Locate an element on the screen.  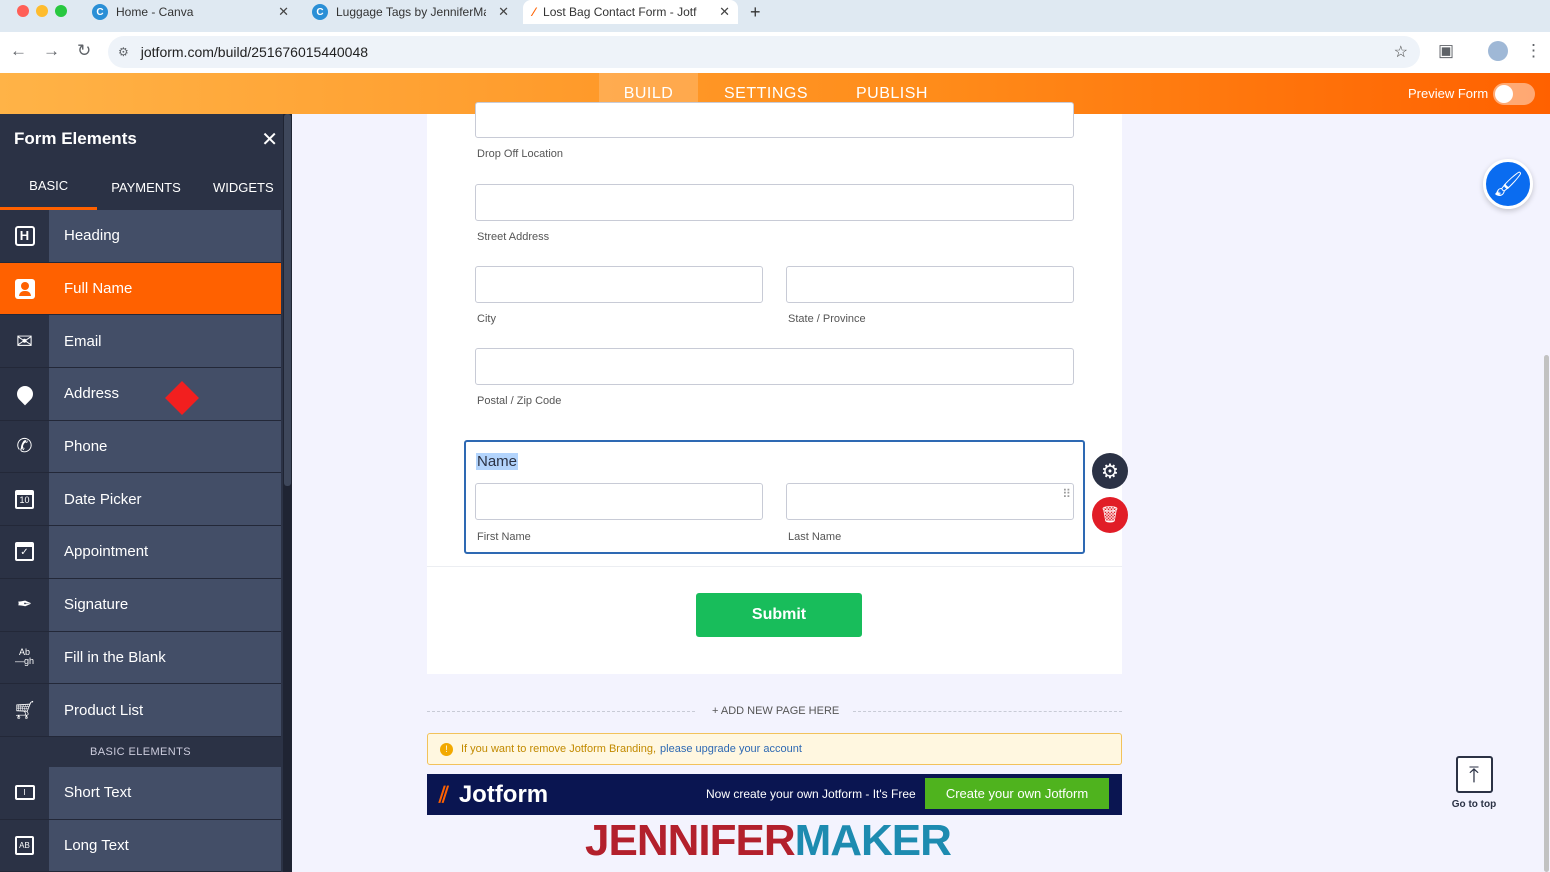
element-long-text: AB Long Text is located at coordinates (140, 845).